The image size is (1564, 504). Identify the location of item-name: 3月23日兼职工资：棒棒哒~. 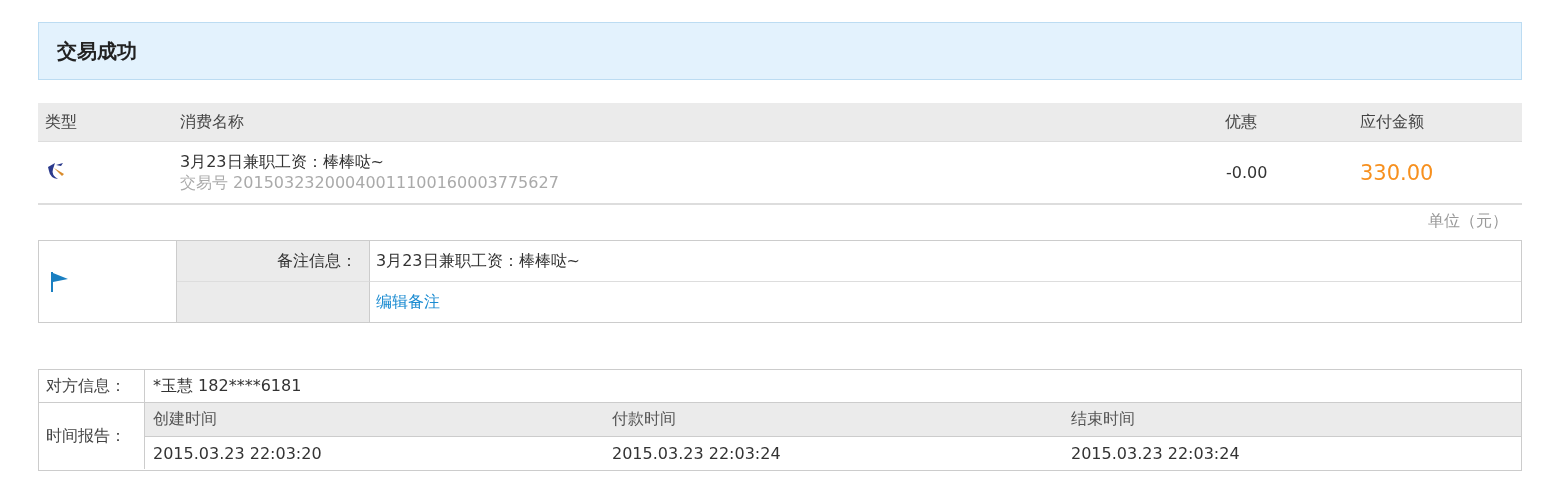
(282, 162).